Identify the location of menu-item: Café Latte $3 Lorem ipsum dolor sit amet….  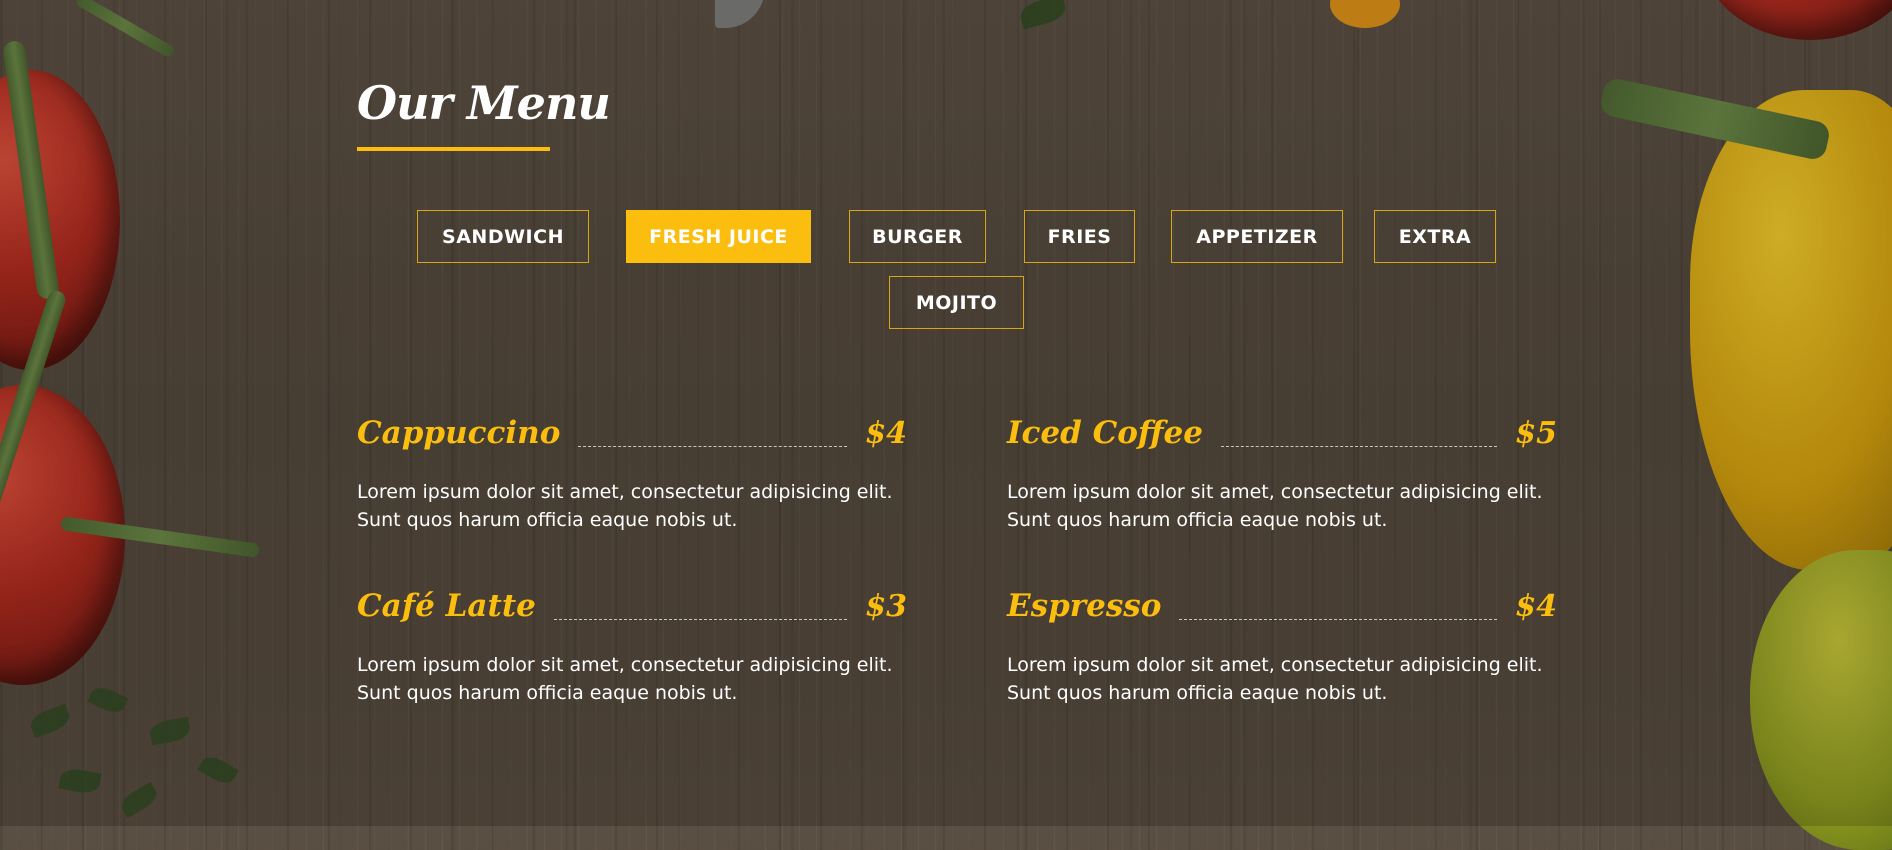
(632, 643).